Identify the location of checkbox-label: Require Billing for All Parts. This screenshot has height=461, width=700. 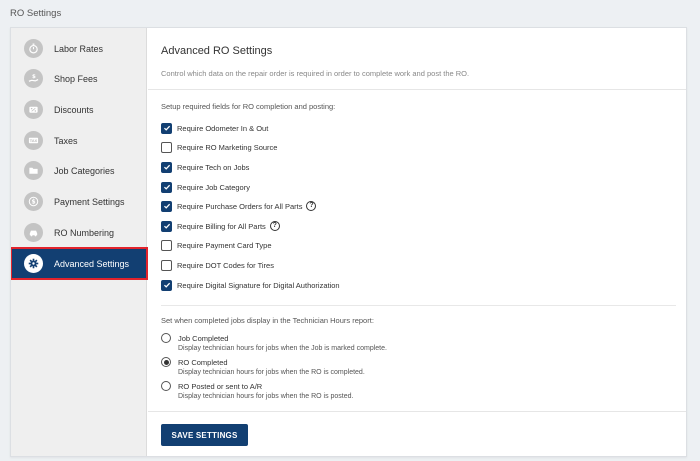
(221, 226).